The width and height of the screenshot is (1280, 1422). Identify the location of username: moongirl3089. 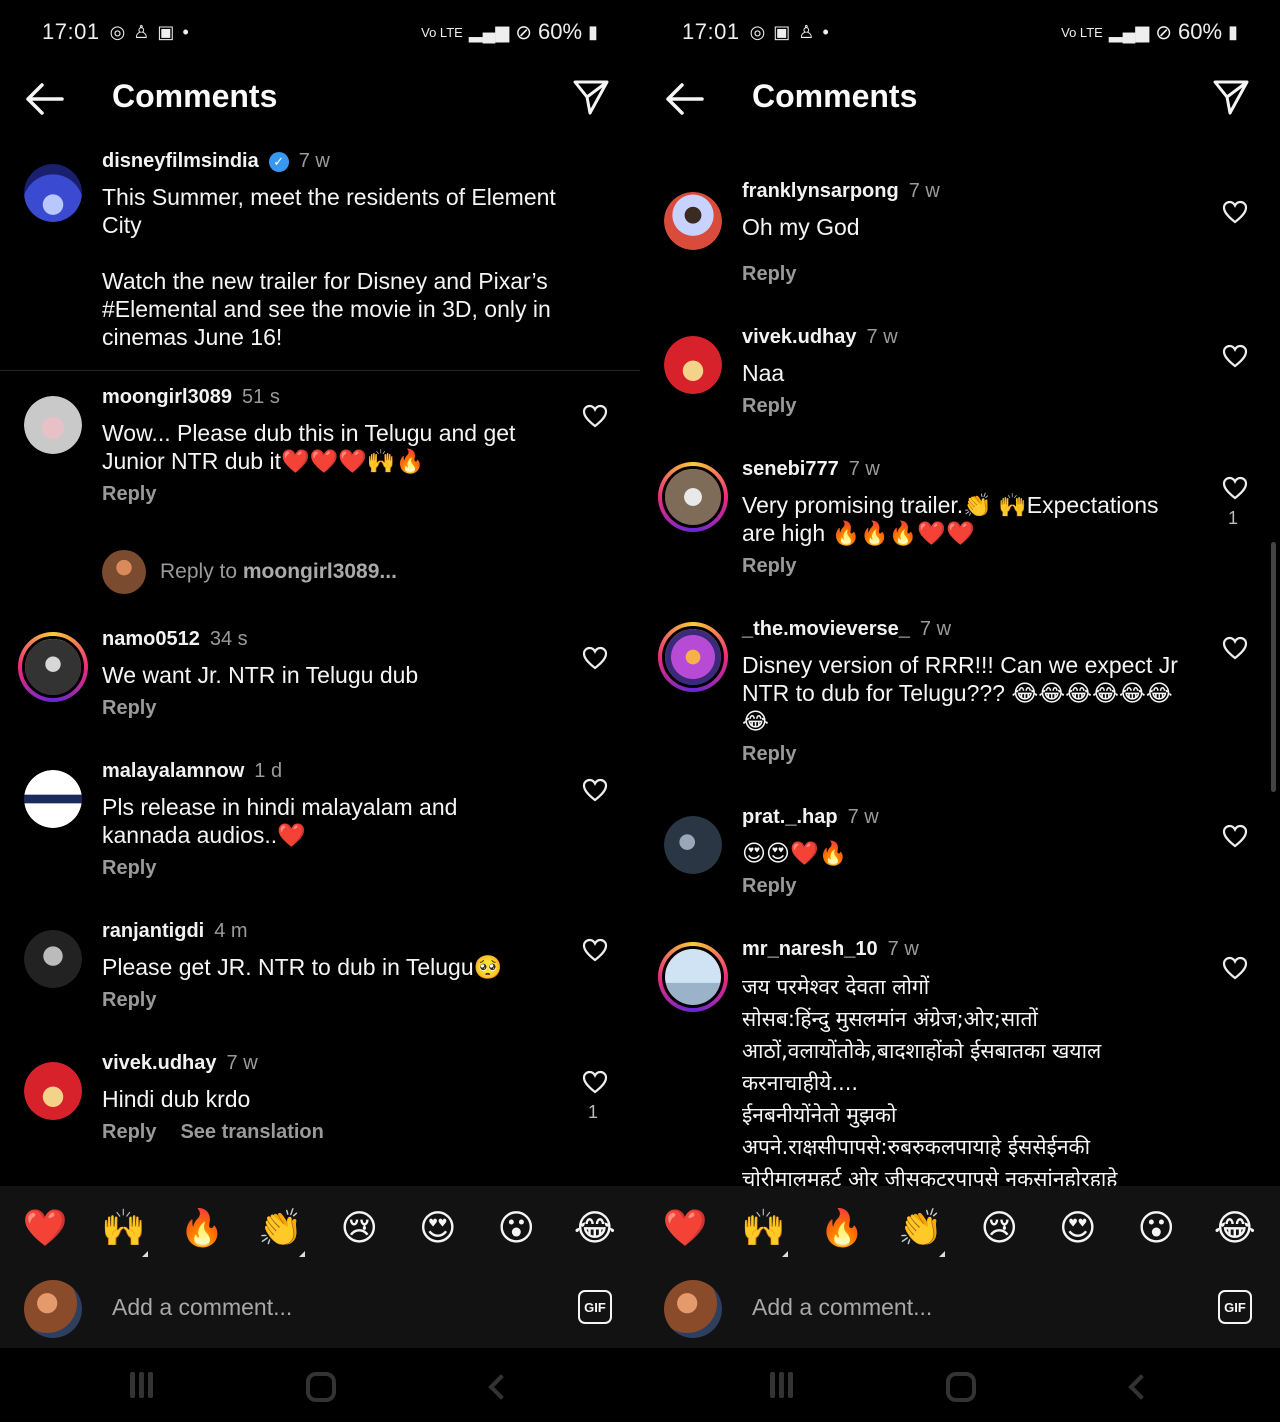
(167, 397).